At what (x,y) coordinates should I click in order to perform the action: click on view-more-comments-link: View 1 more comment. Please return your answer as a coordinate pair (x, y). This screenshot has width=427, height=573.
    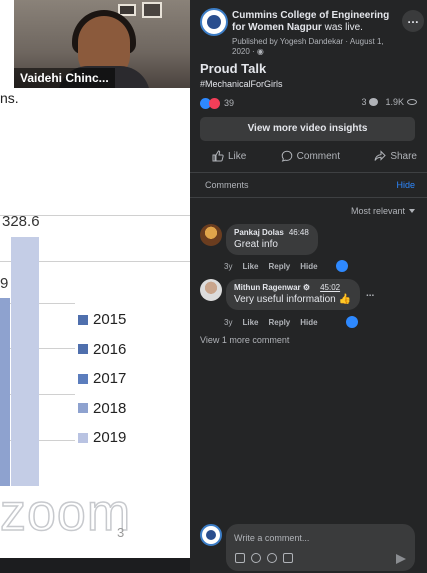
    Looking at the image, I should click on (244, 340).